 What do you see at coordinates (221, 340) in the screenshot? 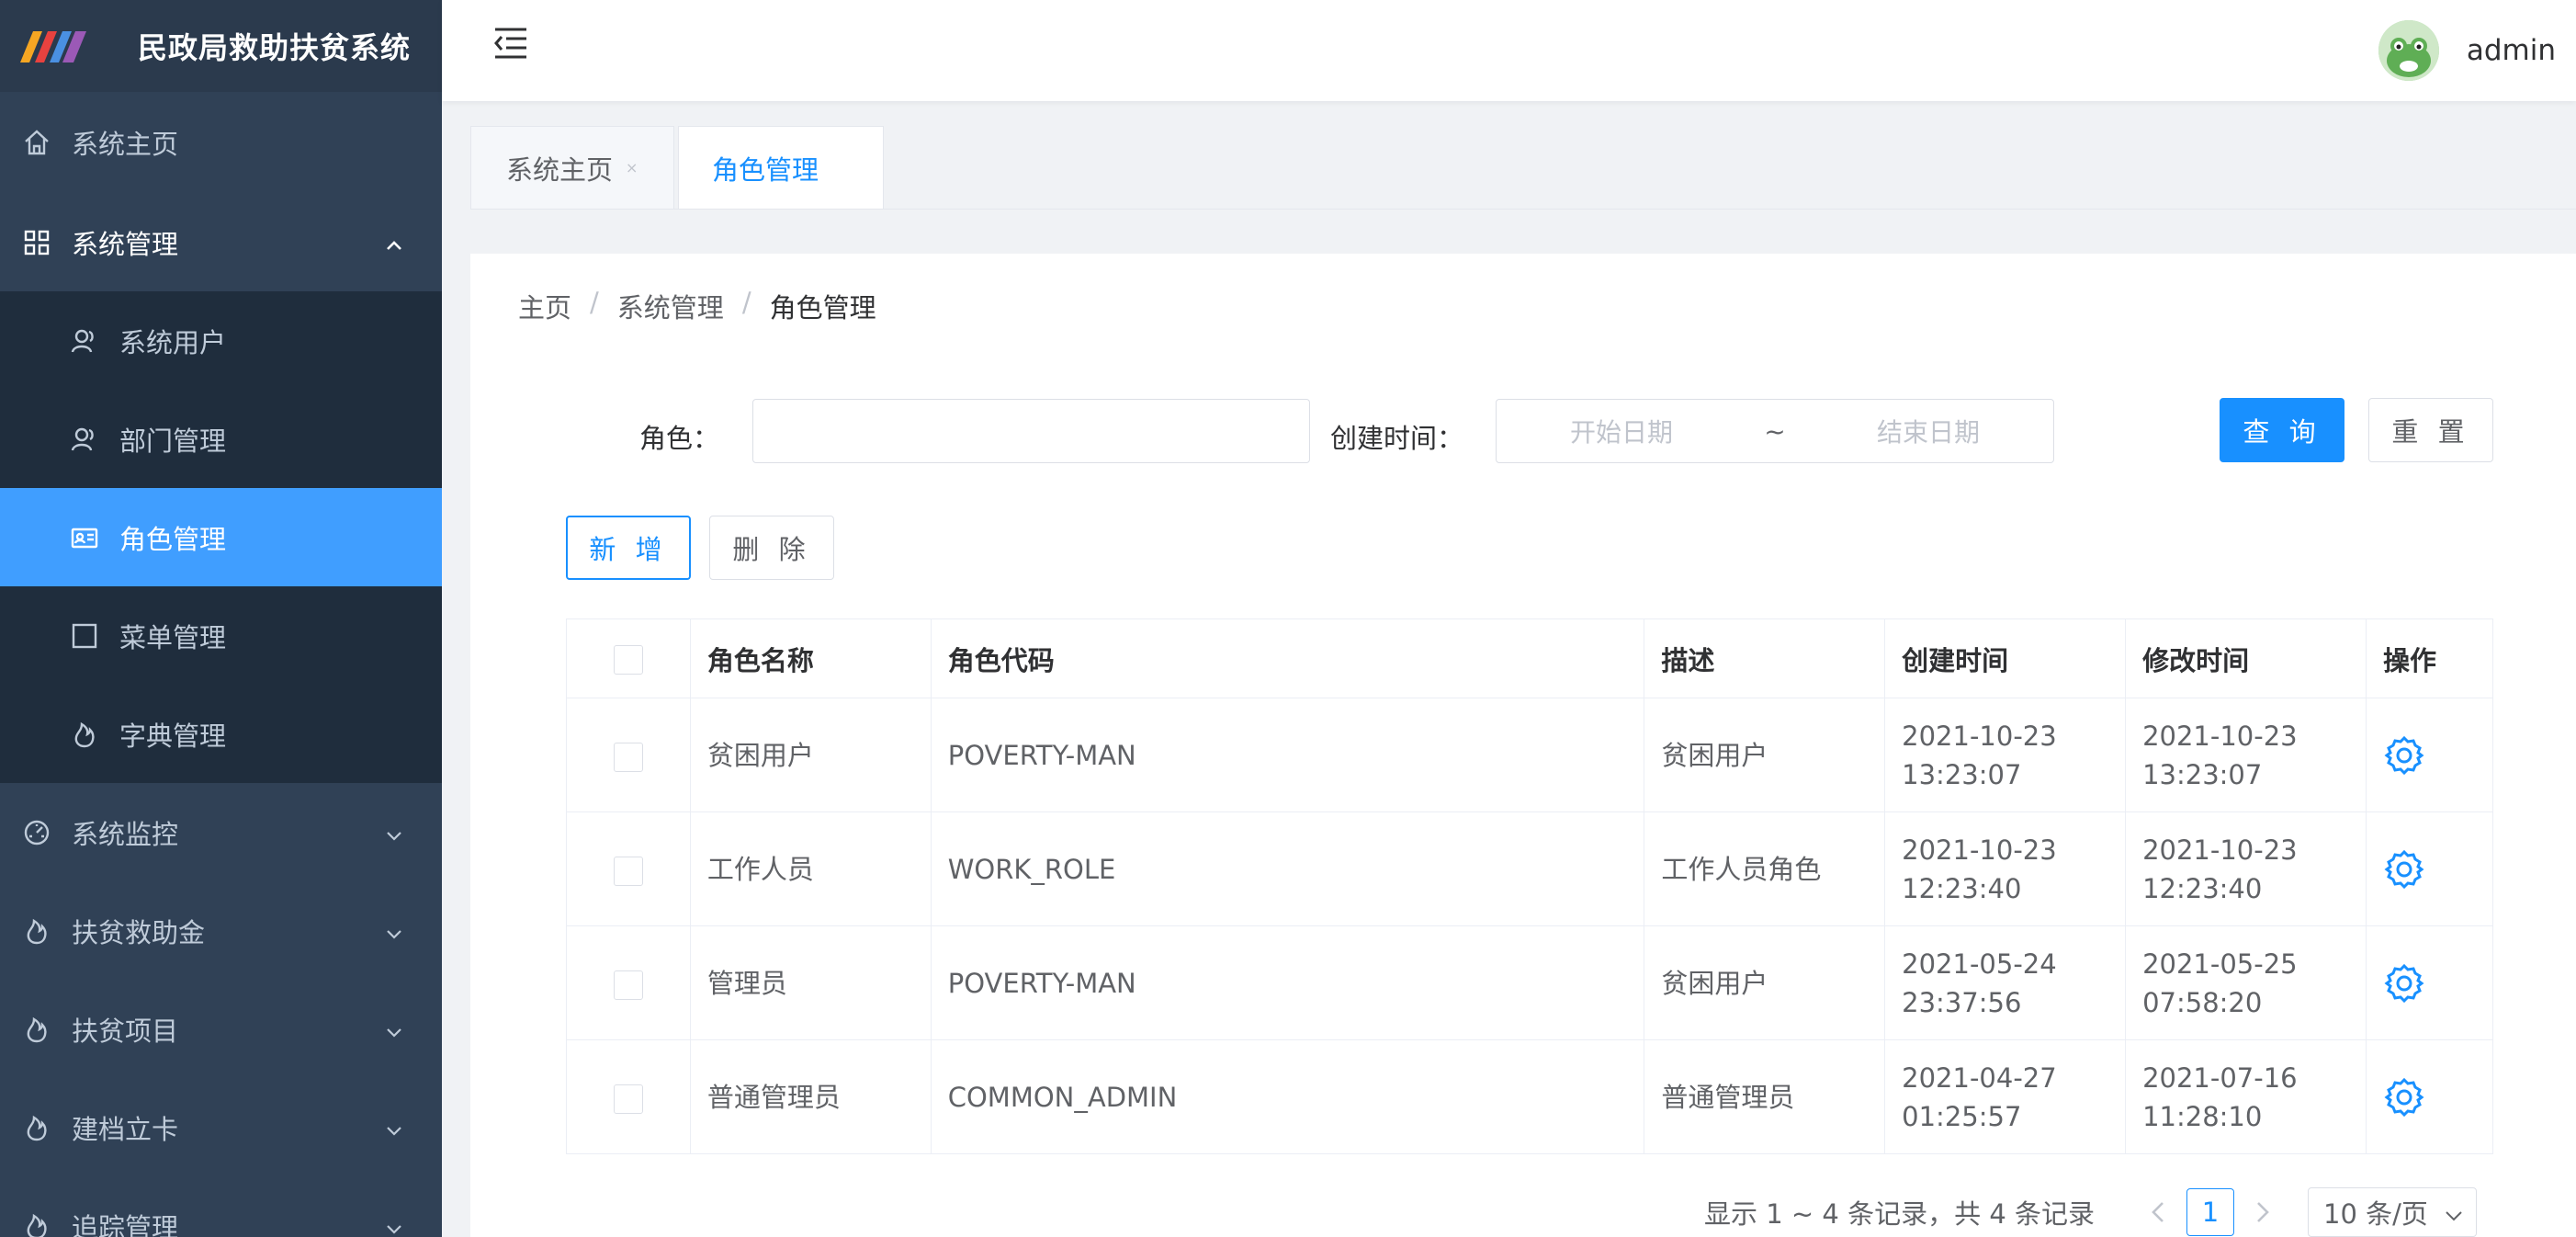
I see `sidebar-item-system-users: 系统用户` at bounding box center [221, 340].